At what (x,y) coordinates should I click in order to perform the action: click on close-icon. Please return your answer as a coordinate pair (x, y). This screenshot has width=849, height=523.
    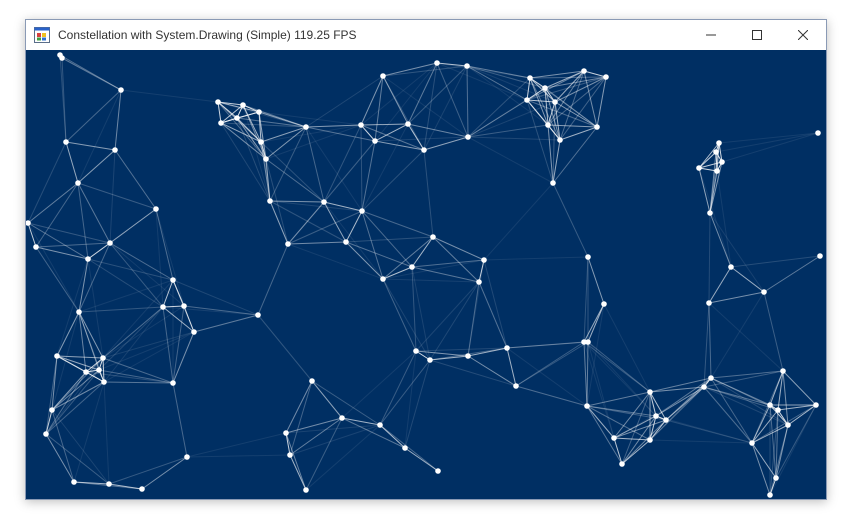
    Looking at the image, I should click on (803, 35).